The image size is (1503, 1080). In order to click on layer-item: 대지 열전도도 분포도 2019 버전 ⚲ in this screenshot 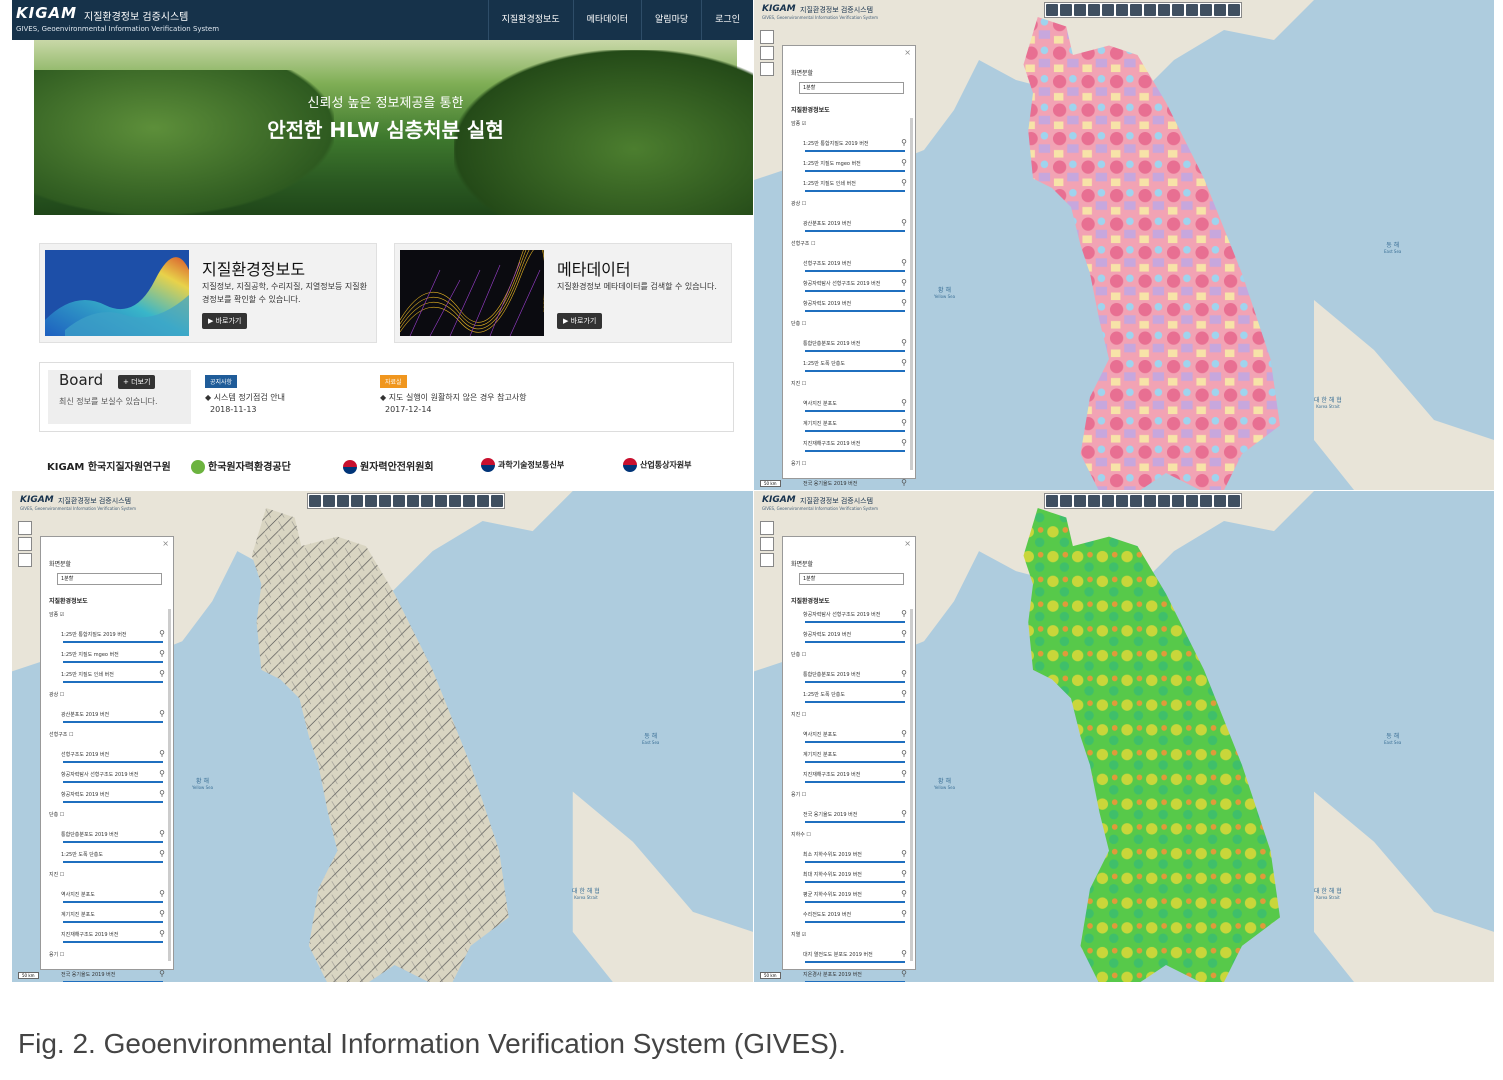, I will do `click(849, 959)`.